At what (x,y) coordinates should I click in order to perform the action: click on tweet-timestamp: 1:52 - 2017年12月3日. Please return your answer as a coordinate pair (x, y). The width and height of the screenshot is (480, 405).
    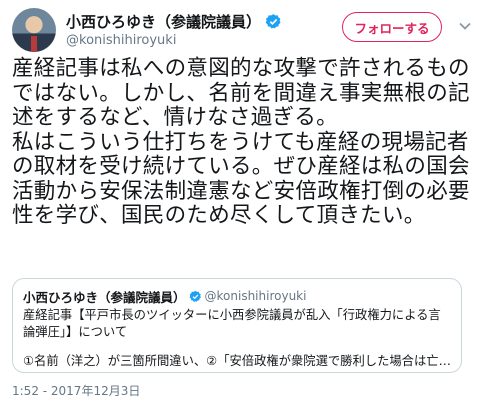
    Looking at the image, I should click on (76, 390).